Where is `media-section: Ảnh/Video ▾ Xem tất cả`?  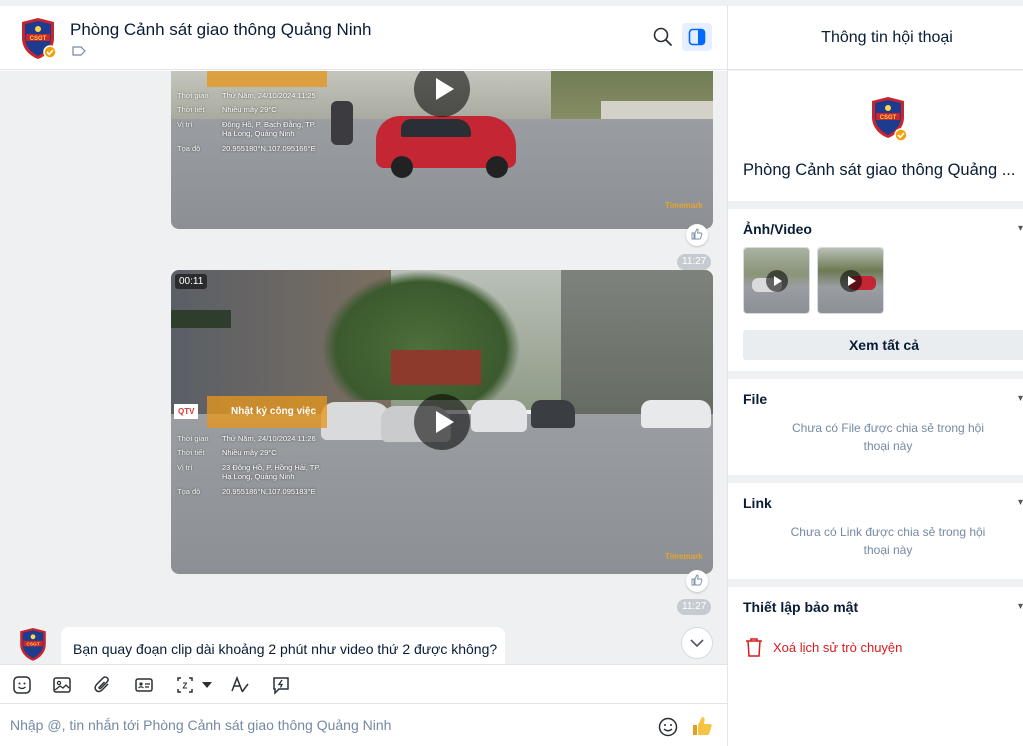 media-section: Ảnh/Video ▾ Xem tất cả is located at coordinates (875, 290).